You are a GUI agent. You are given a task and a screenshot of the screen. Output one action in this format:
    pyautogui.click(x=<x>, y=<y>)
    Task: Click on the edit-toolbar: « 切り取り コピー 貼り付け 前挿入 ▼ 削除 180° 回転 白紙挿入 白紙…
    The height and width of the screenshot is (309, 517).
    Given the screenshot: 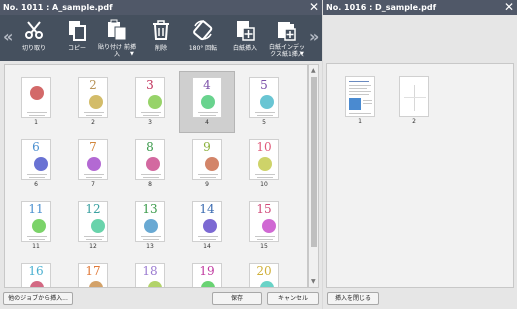 What is the action you would take?
    pyautogui.click(x=161, y=38)
    